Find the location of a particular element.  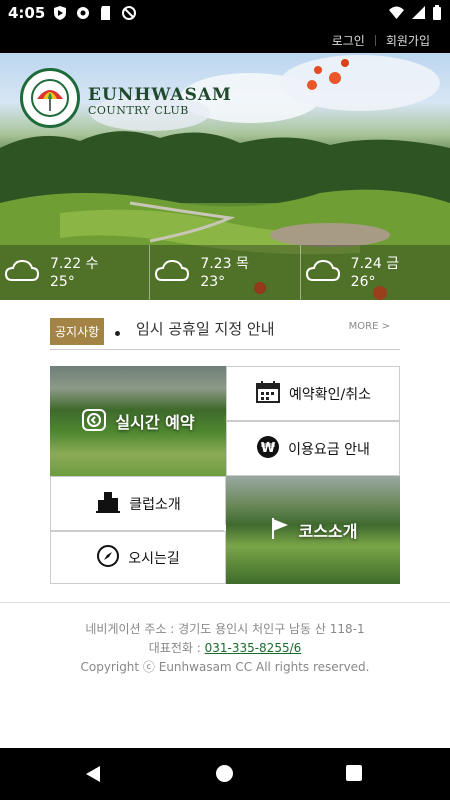

directions-button: 오시는길 is located at coordinates (138, 557).